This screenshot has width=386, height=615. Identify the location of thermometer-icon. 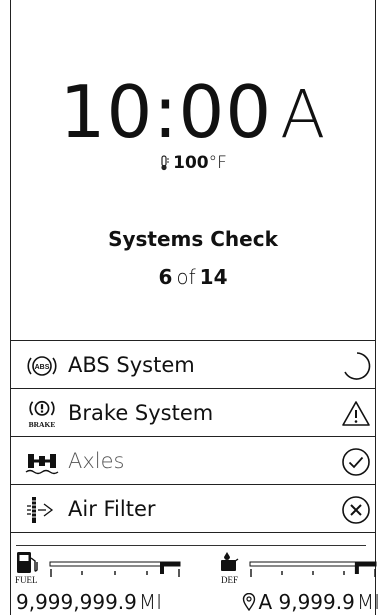
(165, 163).